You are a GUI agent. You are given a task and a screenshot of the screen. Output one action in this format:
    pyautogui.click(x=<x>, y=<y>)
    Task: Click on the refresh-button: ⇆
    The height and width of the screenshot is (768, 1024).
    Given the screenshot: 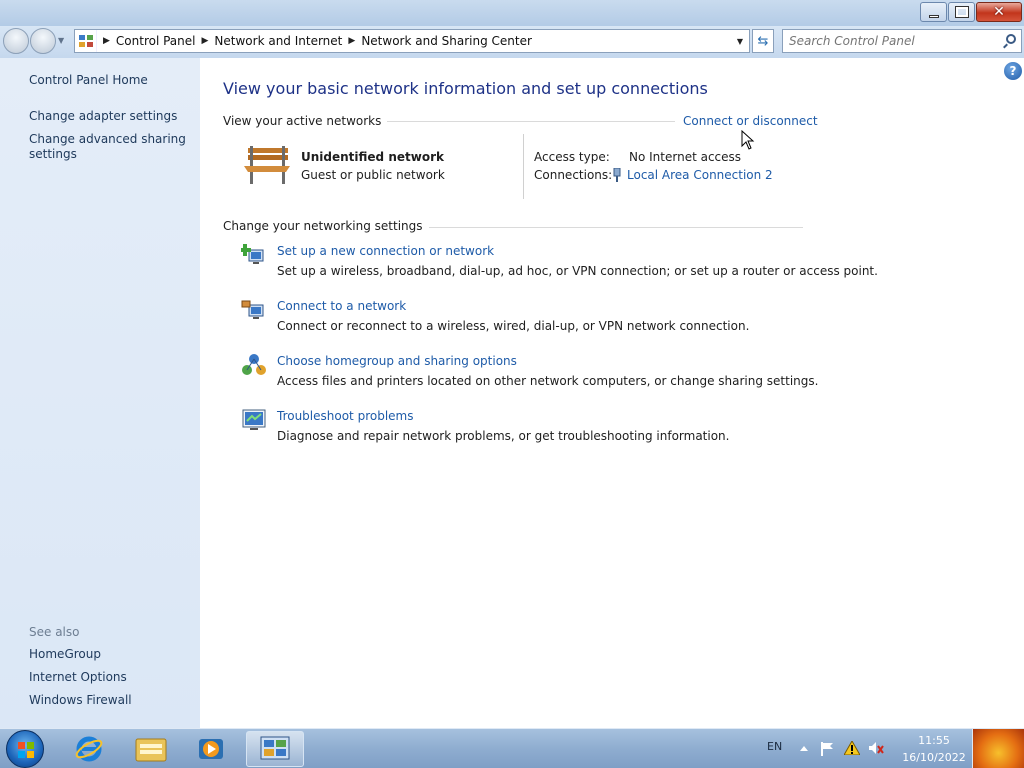 What is the action you would take?
    pyautogui.click(x=763, y=41)
    